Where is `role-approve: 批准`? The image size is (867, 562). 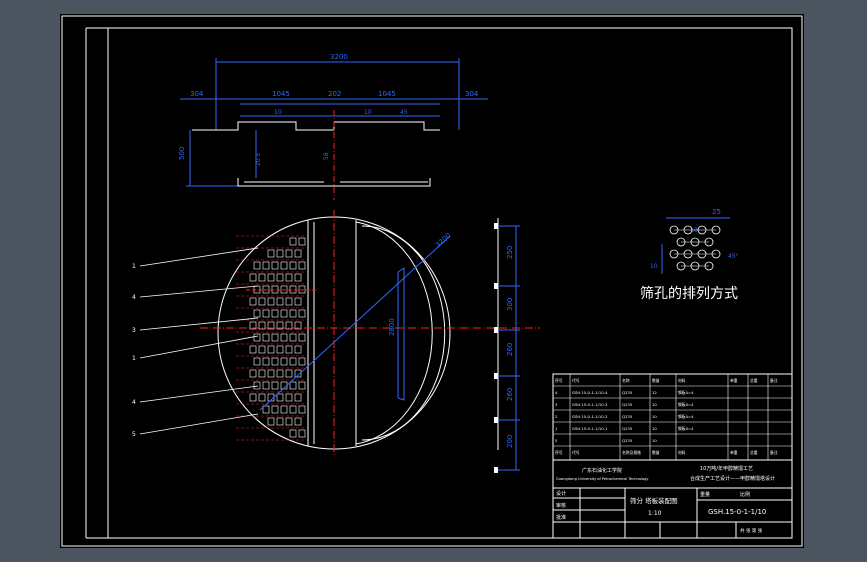 role-approve: 批准 is located at coordinates (561, 517).